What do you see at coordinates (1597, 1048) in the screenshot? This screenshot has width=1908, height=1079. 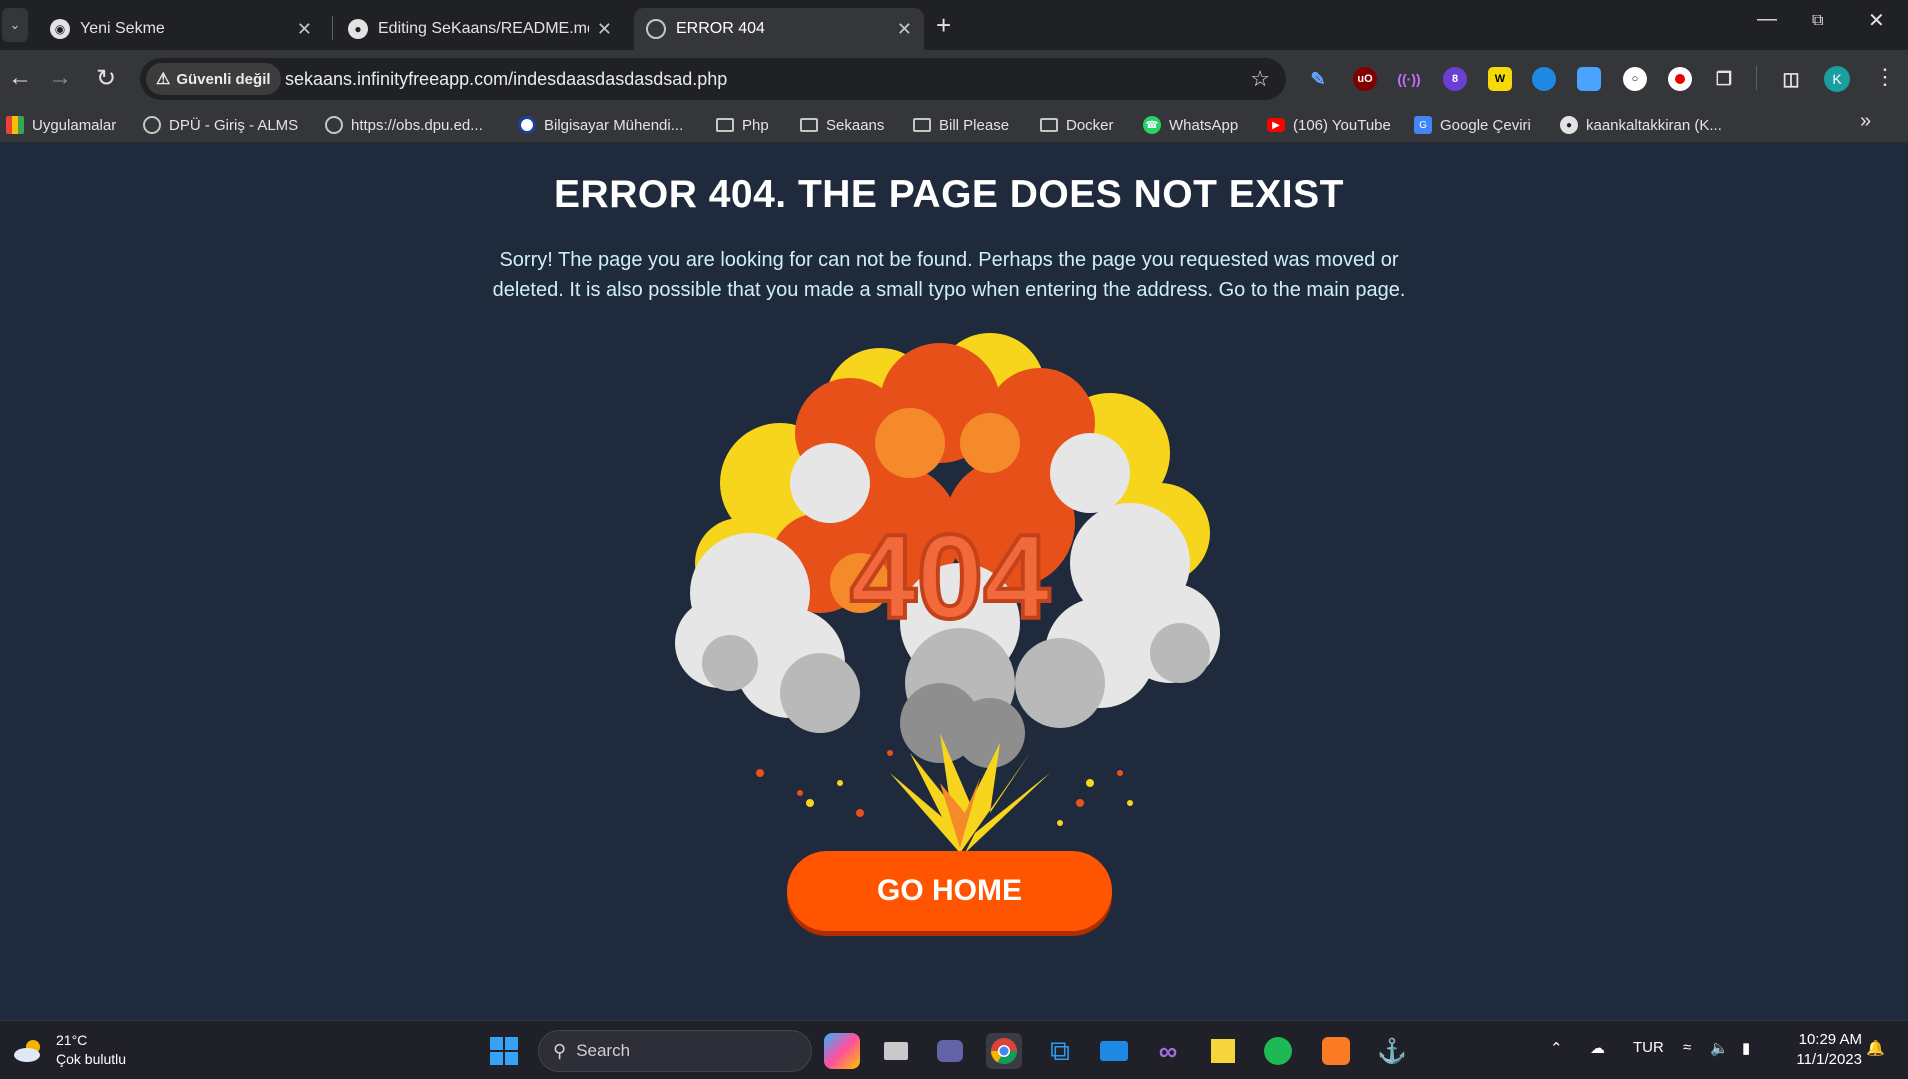 I see `onedrive-cloud-icon: ☁` at bounding box center [1597, 1048].